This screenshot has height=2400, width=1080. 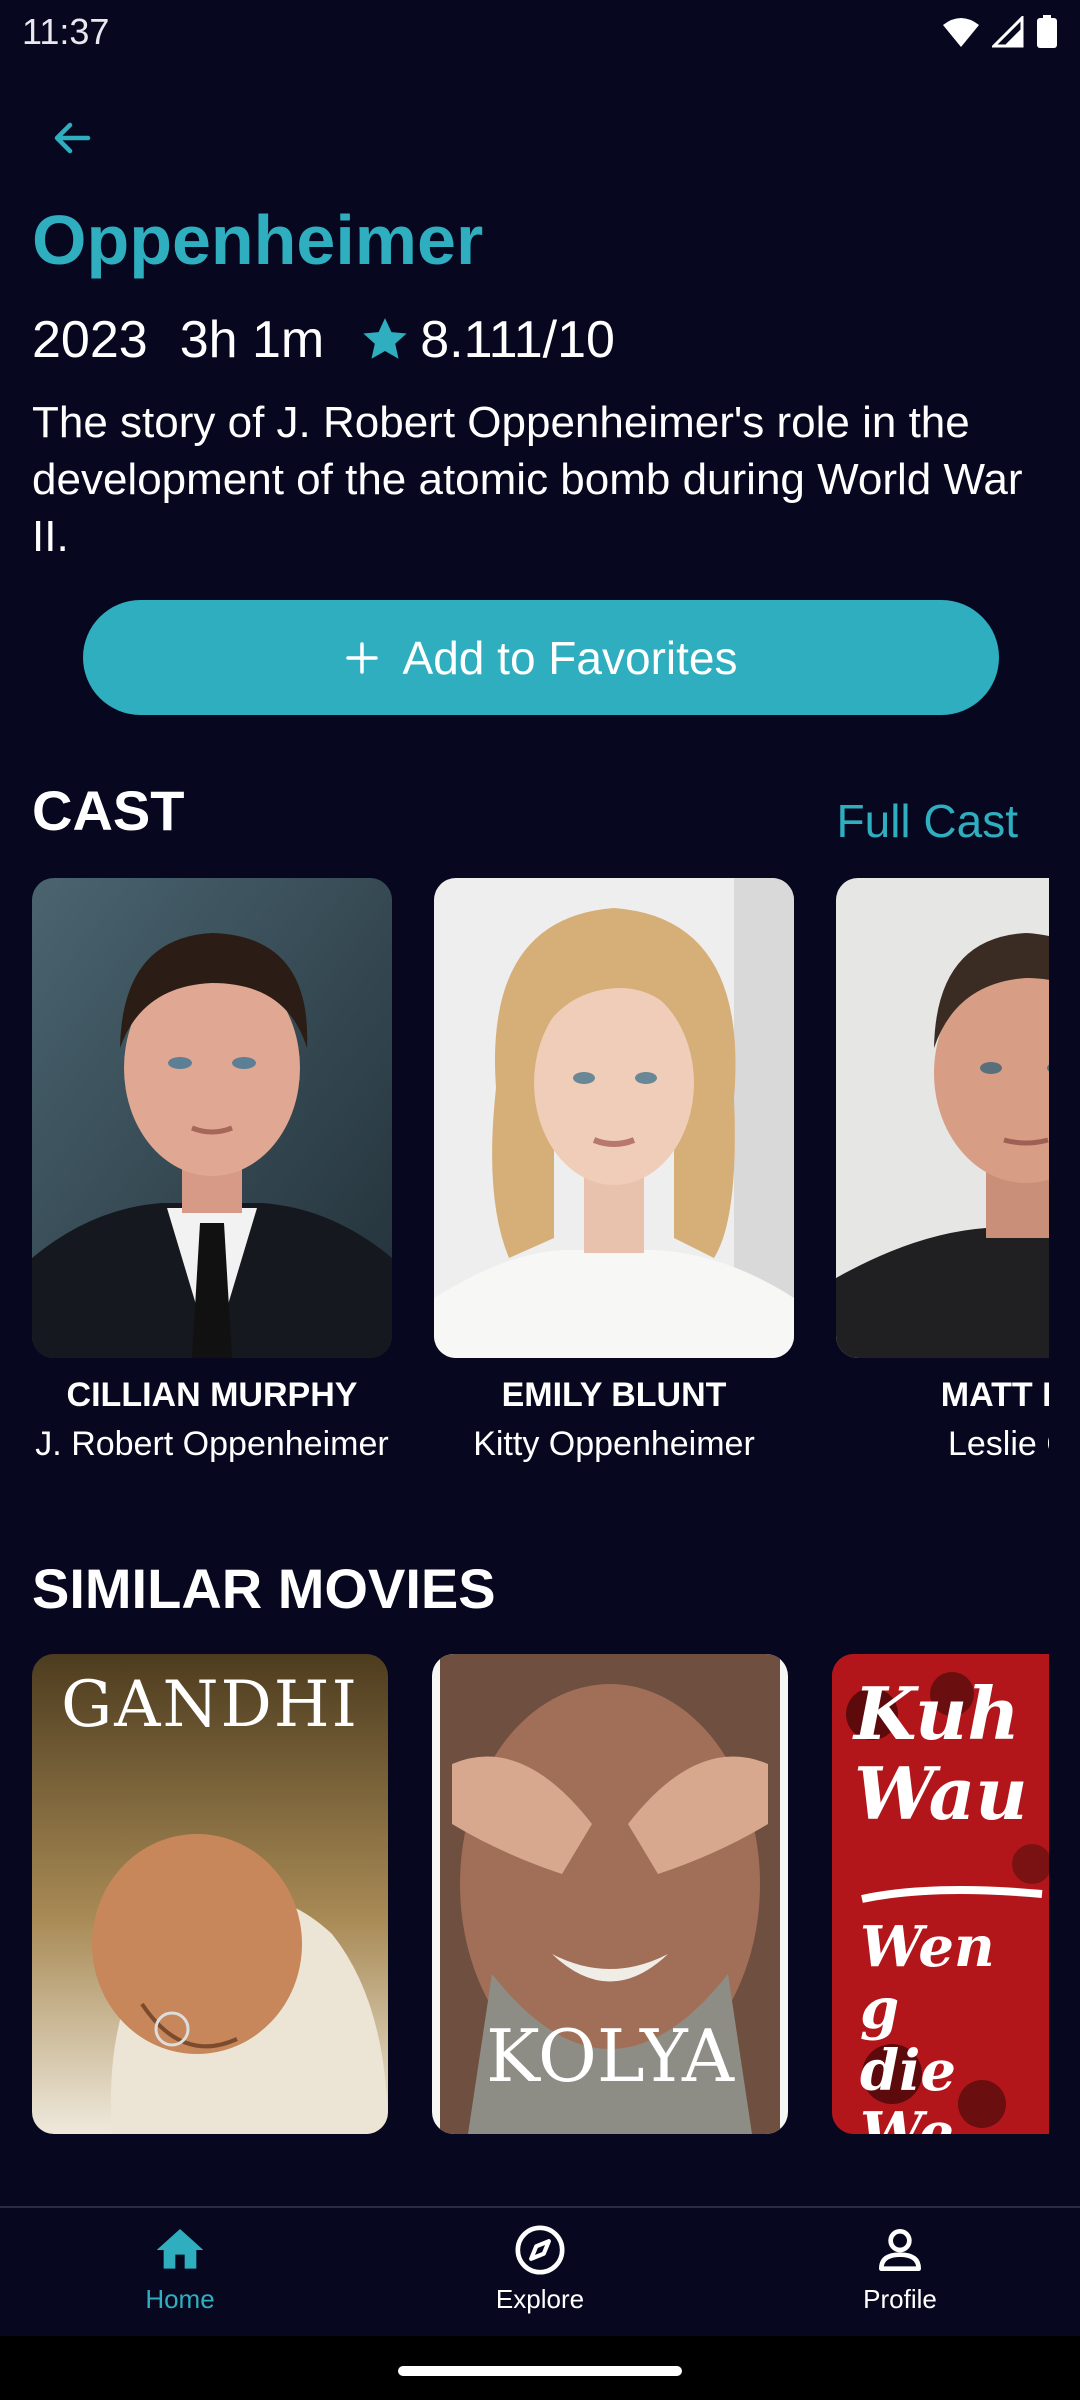 I want to click on back-button, so click(x=72, y=138).